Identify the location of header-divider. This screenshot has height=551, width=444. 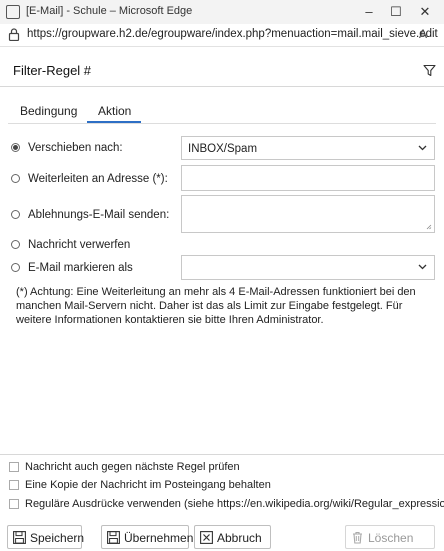
(222, 86).